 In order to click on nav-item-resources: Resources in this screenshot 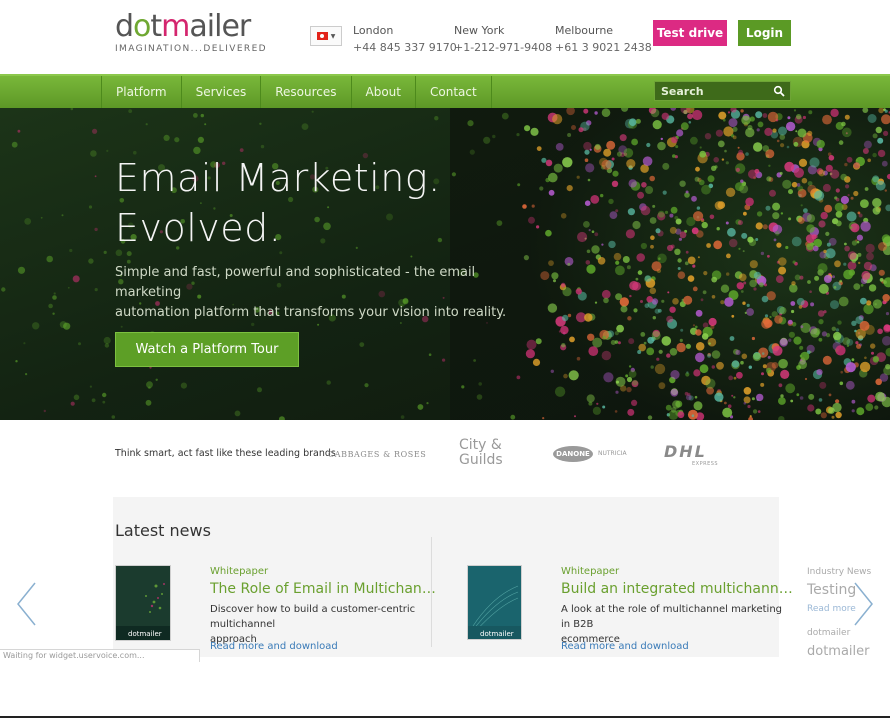, I will do `click(306, 92)`.